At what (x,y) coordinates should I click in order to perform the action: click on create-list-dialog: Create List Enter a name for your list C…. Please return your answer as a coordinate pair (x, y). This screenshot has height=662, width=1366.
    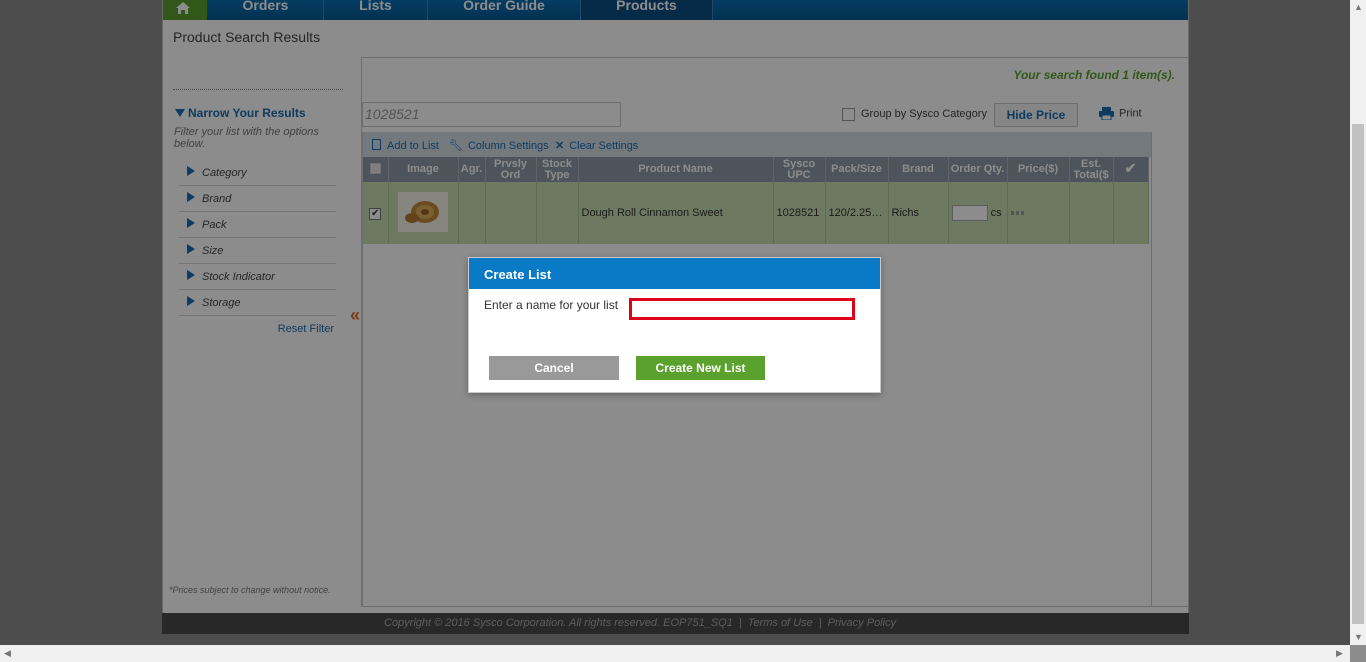
    Looking at the image, I should click on (674, 325).